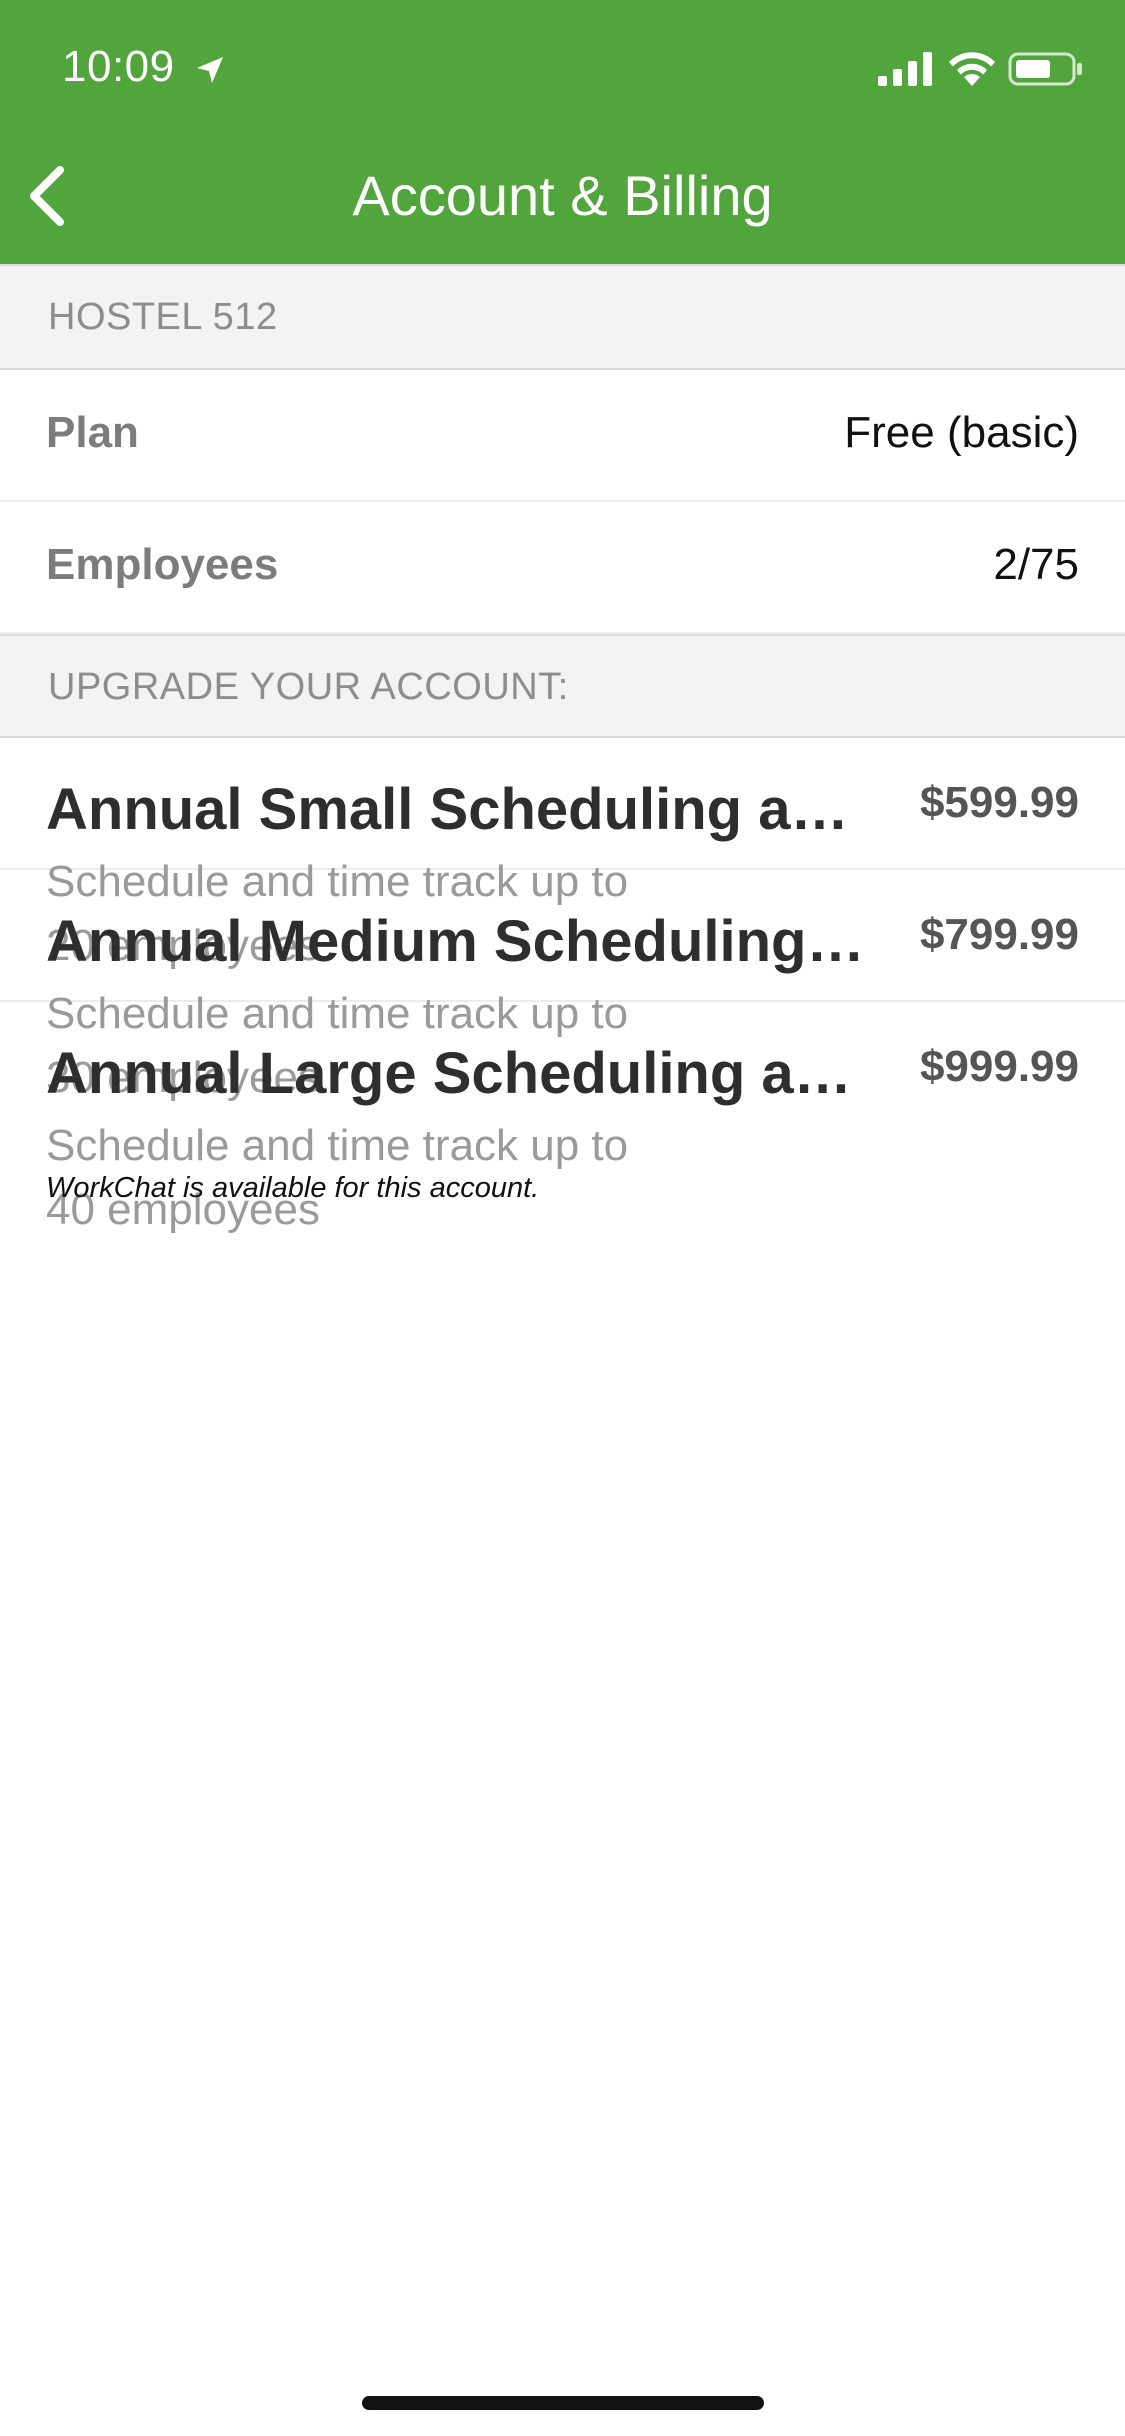  What do you see at coordinates (563, 2403) in the screenshot?
I see `home-indicator` at bounding box center [563, 2403].